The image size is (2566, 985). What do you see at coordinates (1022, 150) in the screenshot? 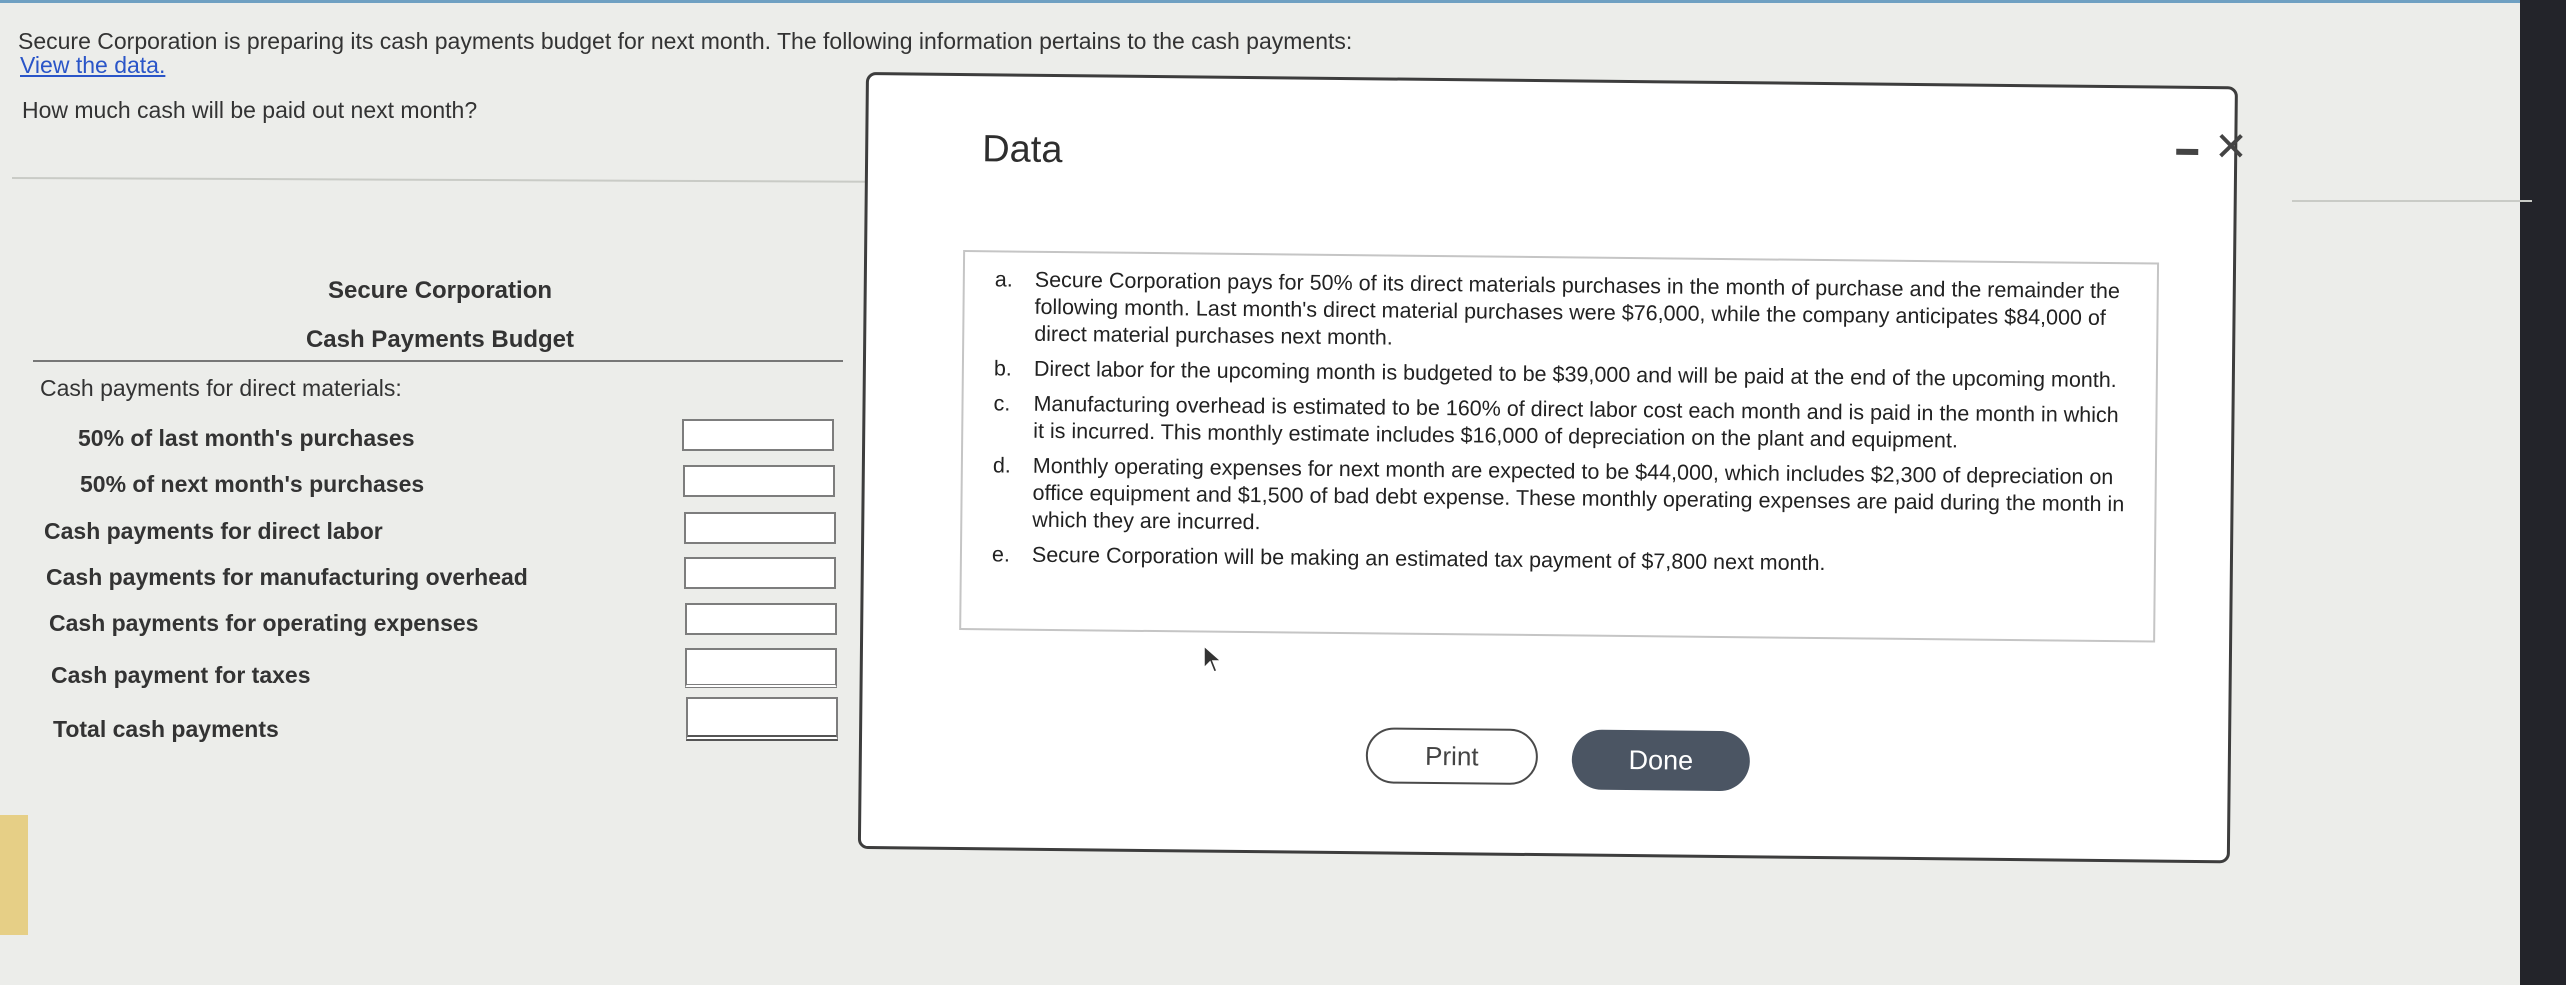
I see `dialog-title: Data` at bounding box center [1022, 150].